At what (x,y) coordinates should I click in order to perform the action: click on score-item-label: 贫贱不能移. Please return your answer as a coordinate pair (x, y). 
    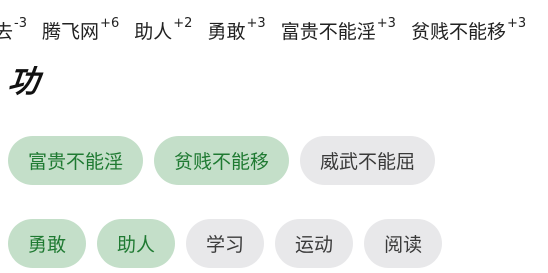
    Looking at the image, I should click on (458, 32).